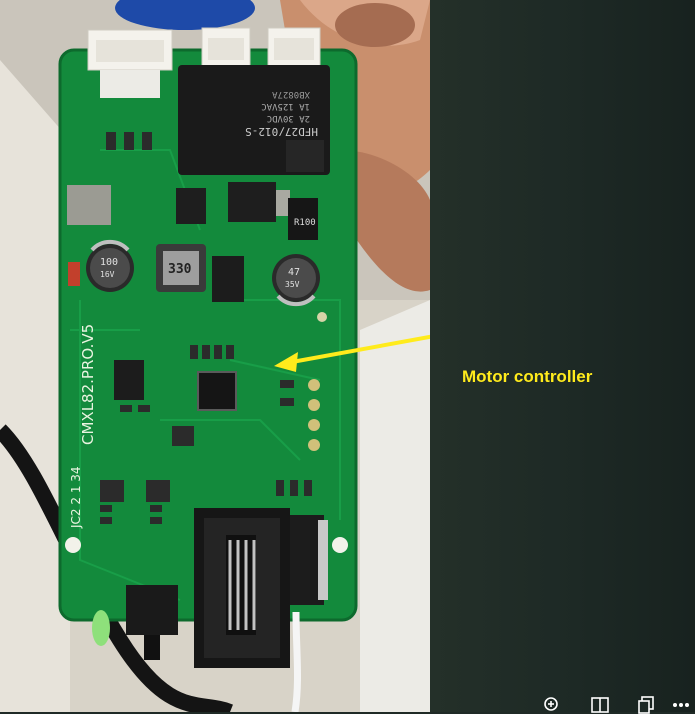 This screenshot has width=695, height=714. I want to click on board-silkscreen: CMXL82.PRO.V5, so click(88, 384).